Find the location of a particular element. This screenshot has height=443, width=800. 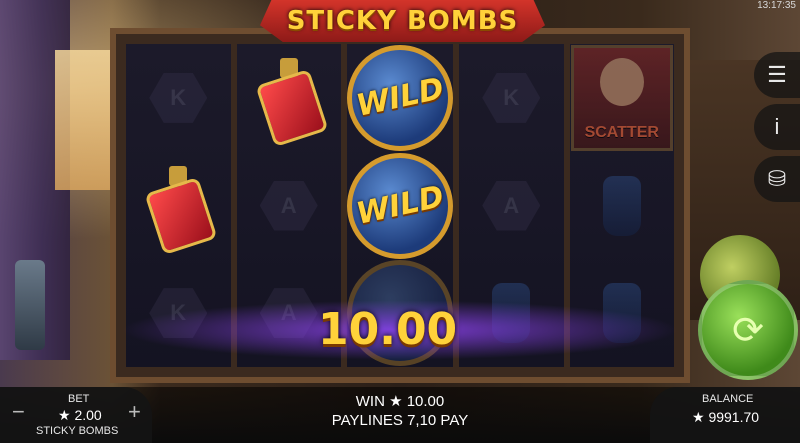

side-controls: ☰ i ⛁ is located at coordinates (777, 127).